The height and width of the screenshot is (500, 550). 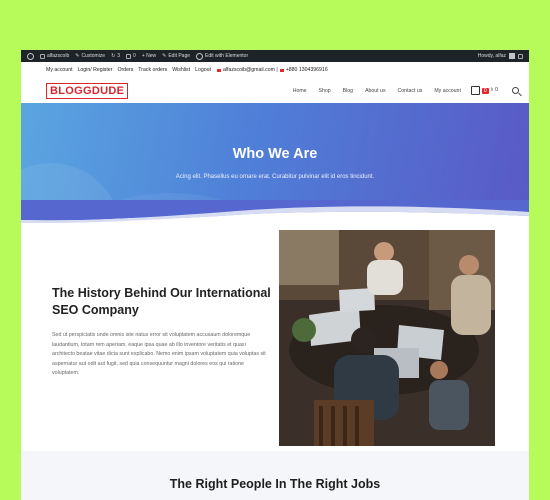 I want to click on shopping-bag-icon, so click(x=475, y=90).